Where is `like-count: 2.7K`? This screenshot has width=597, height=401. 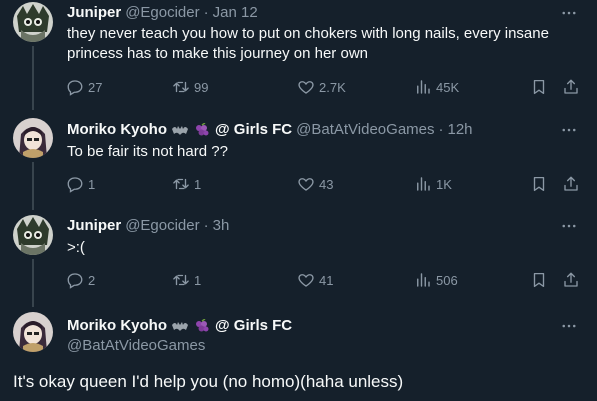
like-count: 2.7K is located at coordinates (332, 87).